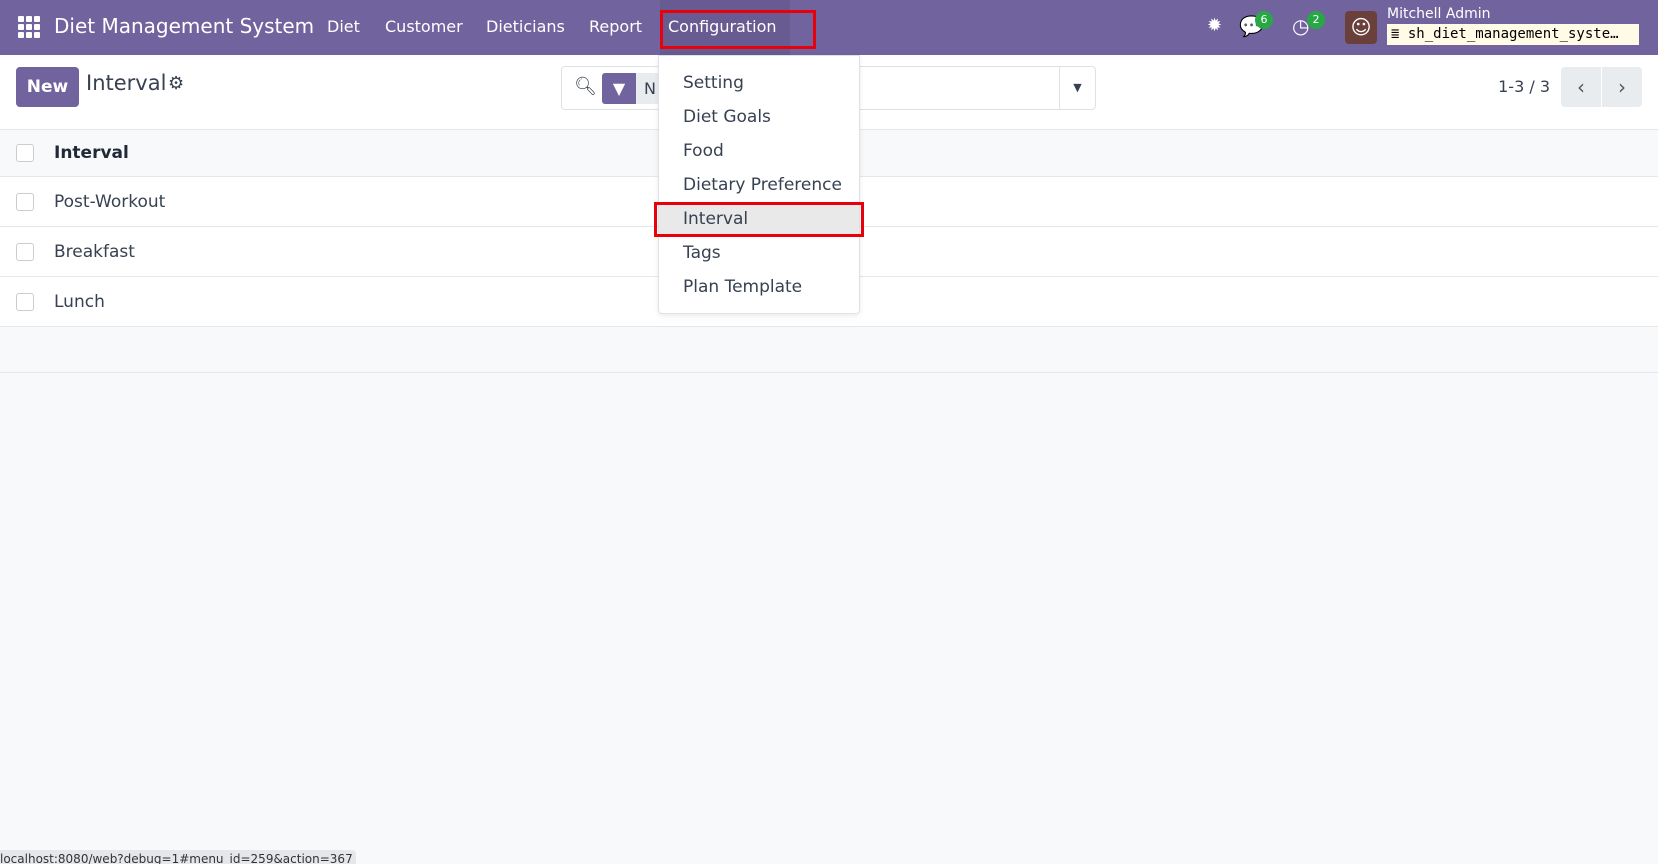  Describe the element at coordinates (79, 301) in the screenshot. I see `row-name: Lunch` at that location.